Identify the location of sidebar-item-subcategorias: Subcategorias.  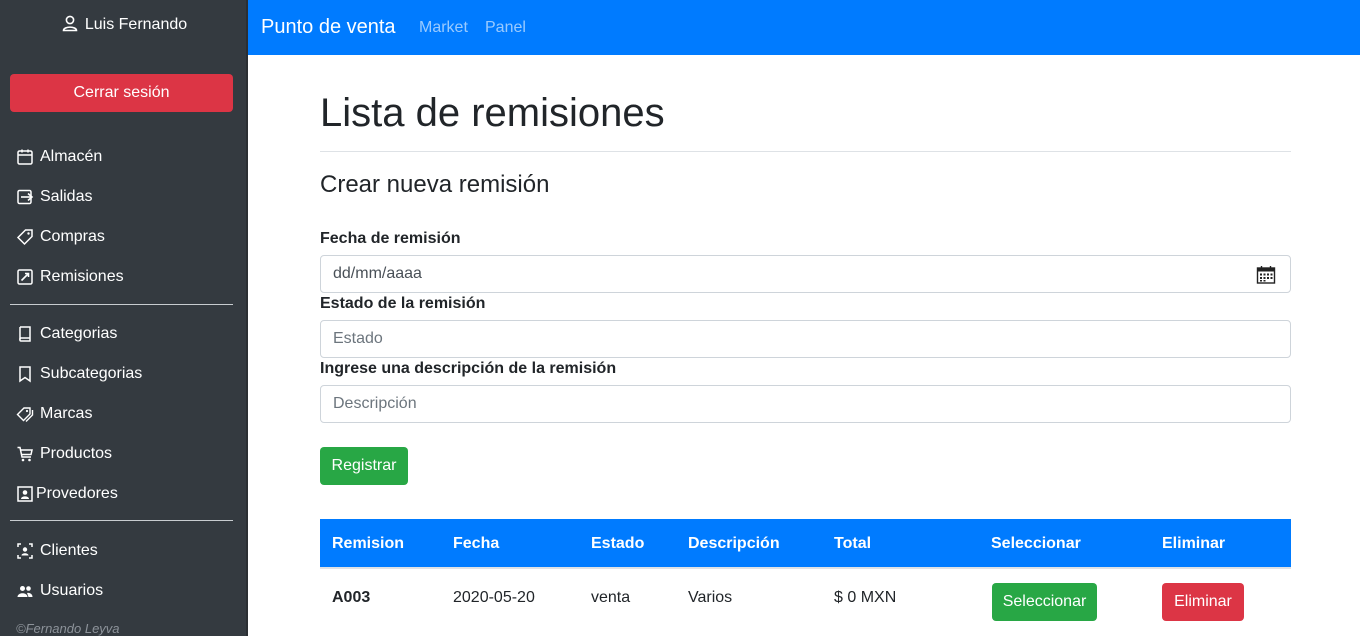
(79, 374).